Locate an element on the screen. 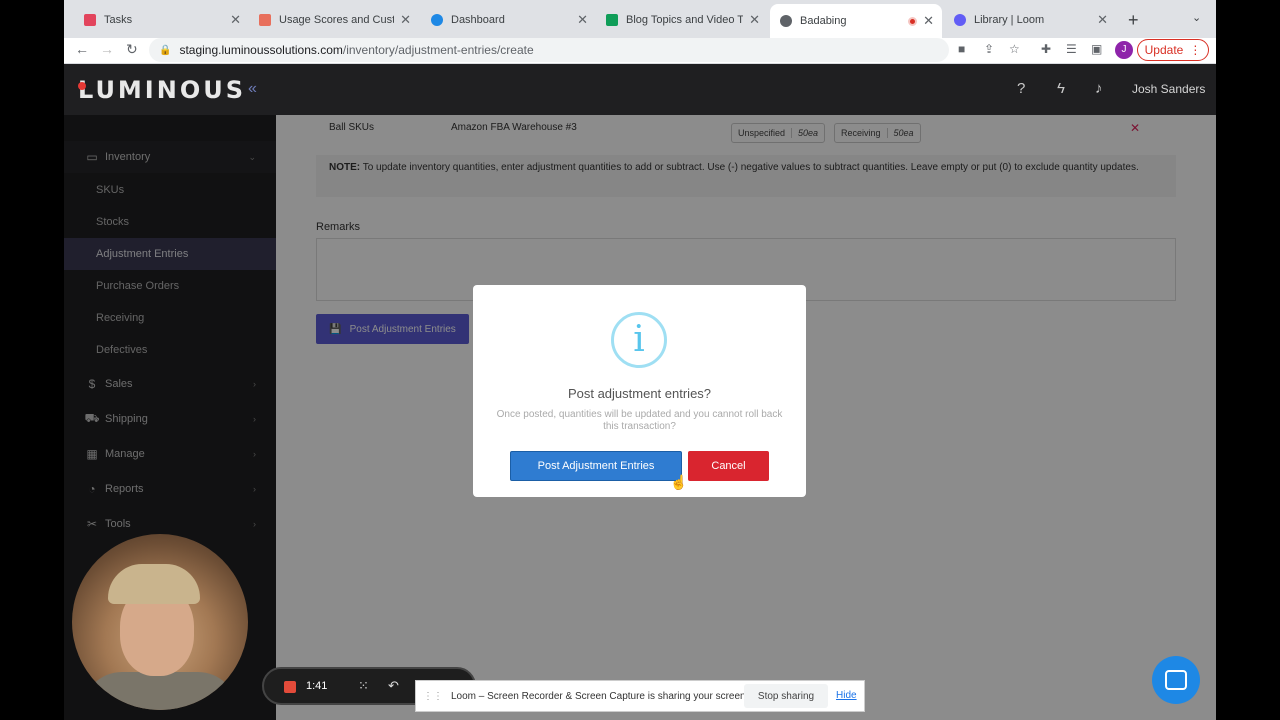 The height and width of the screenshot is (720, 1280). dashboard-favicon-icon is located at coordinates (437, 20).